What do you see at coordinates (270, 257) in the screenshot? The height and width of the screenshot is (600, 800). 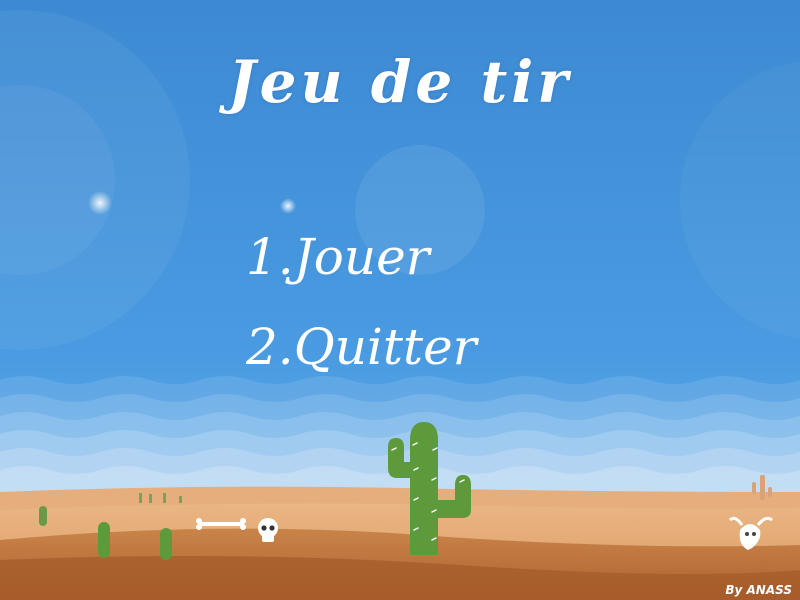 I see `menu-play-number: 1.` at bounding box center [270, 257].